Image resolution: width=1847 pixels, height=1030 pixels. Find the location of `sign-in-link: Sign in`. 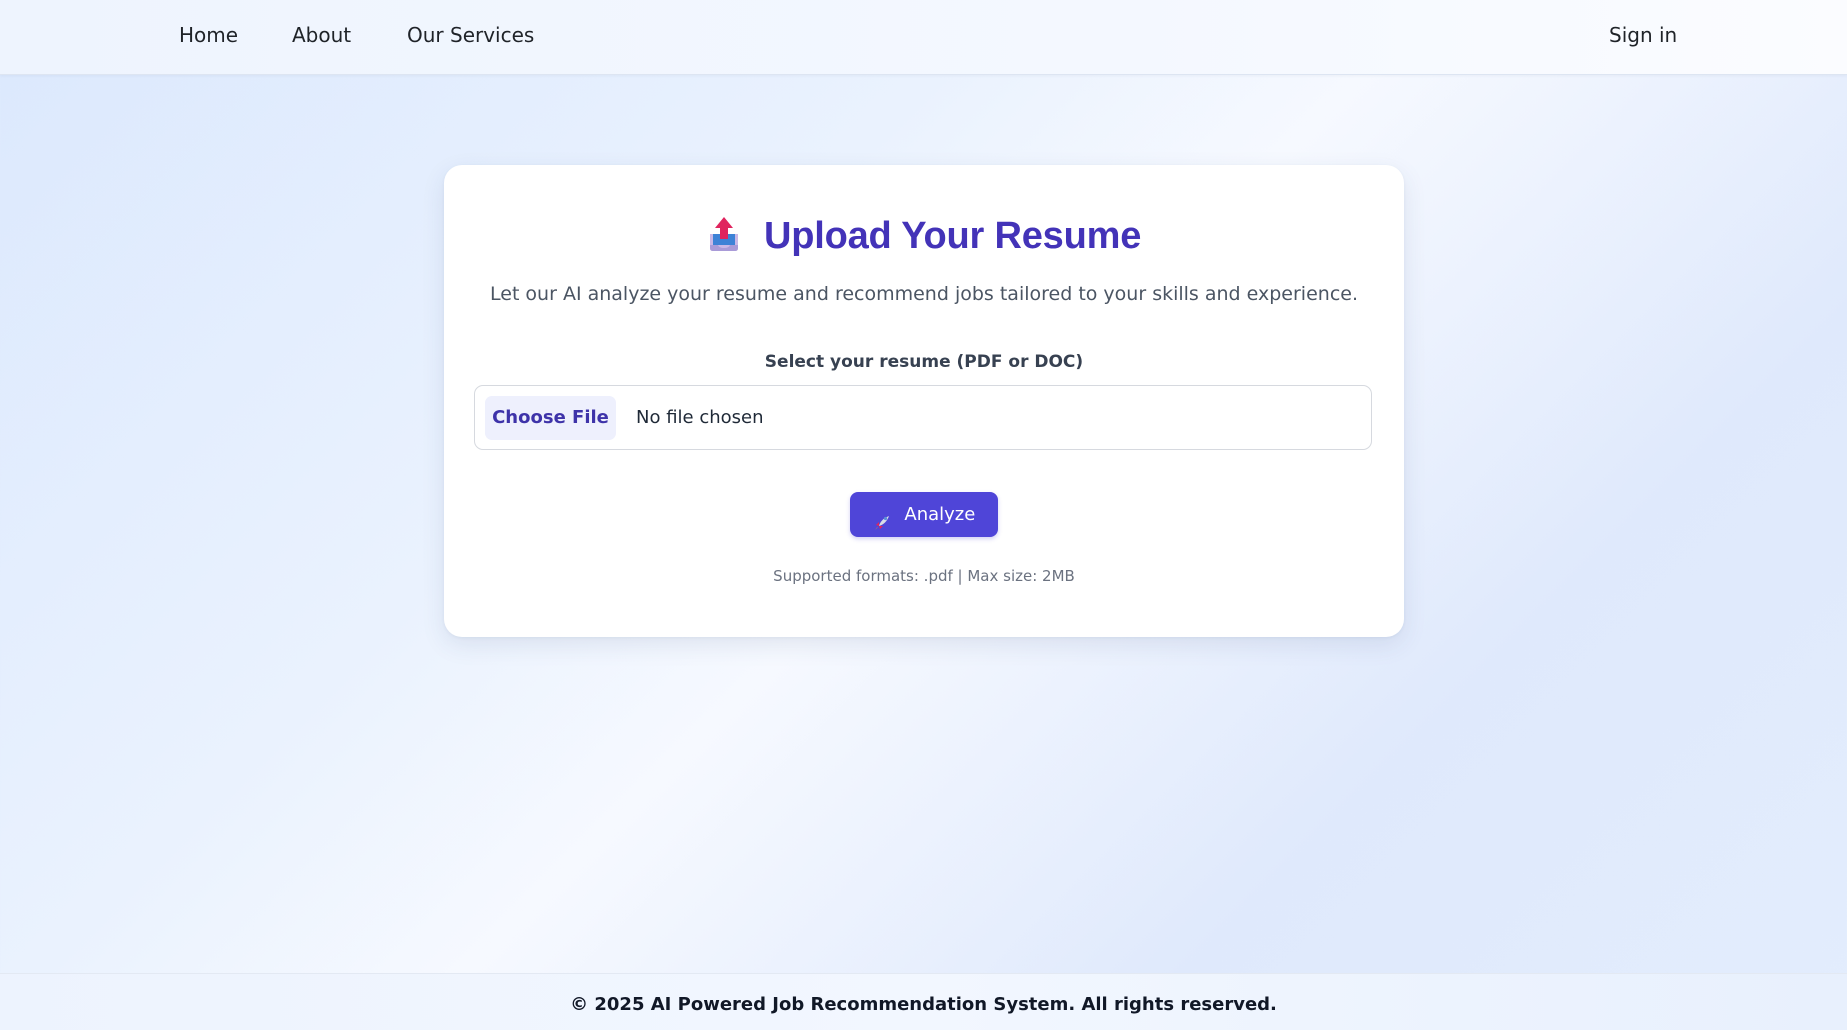

sign-in-link: Sign in is located at coordinates (1643, 35).